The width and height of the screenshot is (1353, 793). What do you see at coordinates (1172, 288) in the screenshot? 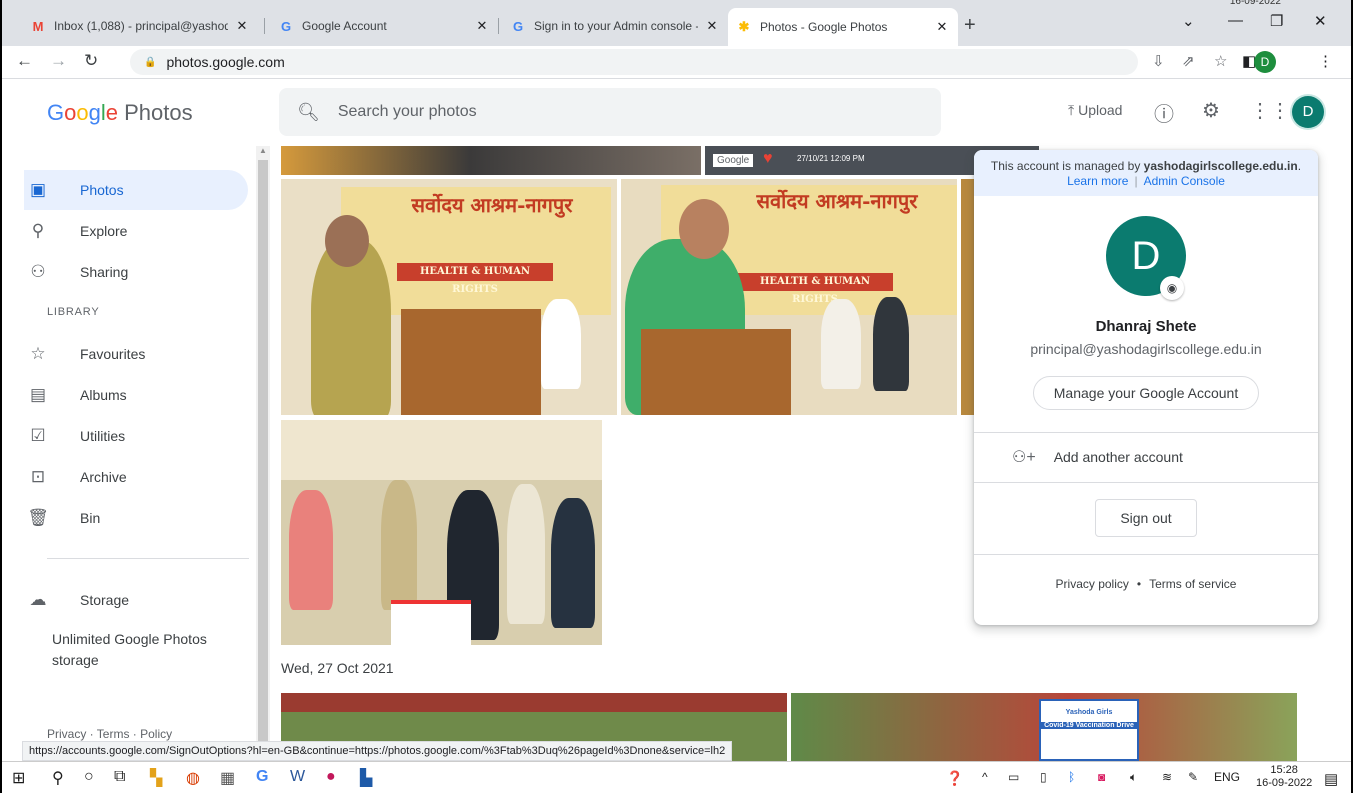
I see `camera-icon: ◉` at bounding box center [1172, 288].